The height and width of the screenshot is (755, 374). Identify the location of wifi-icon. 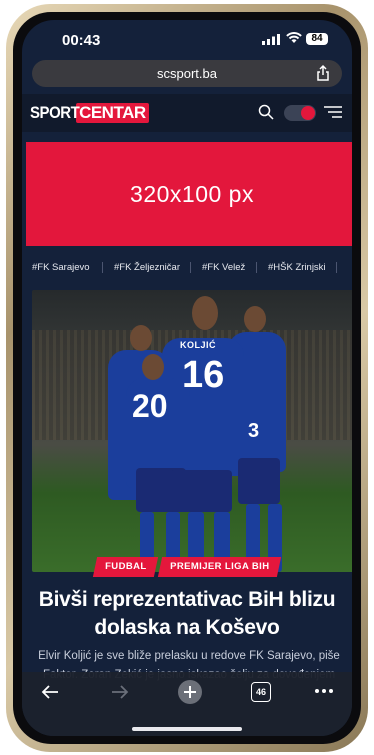
(294, 37).